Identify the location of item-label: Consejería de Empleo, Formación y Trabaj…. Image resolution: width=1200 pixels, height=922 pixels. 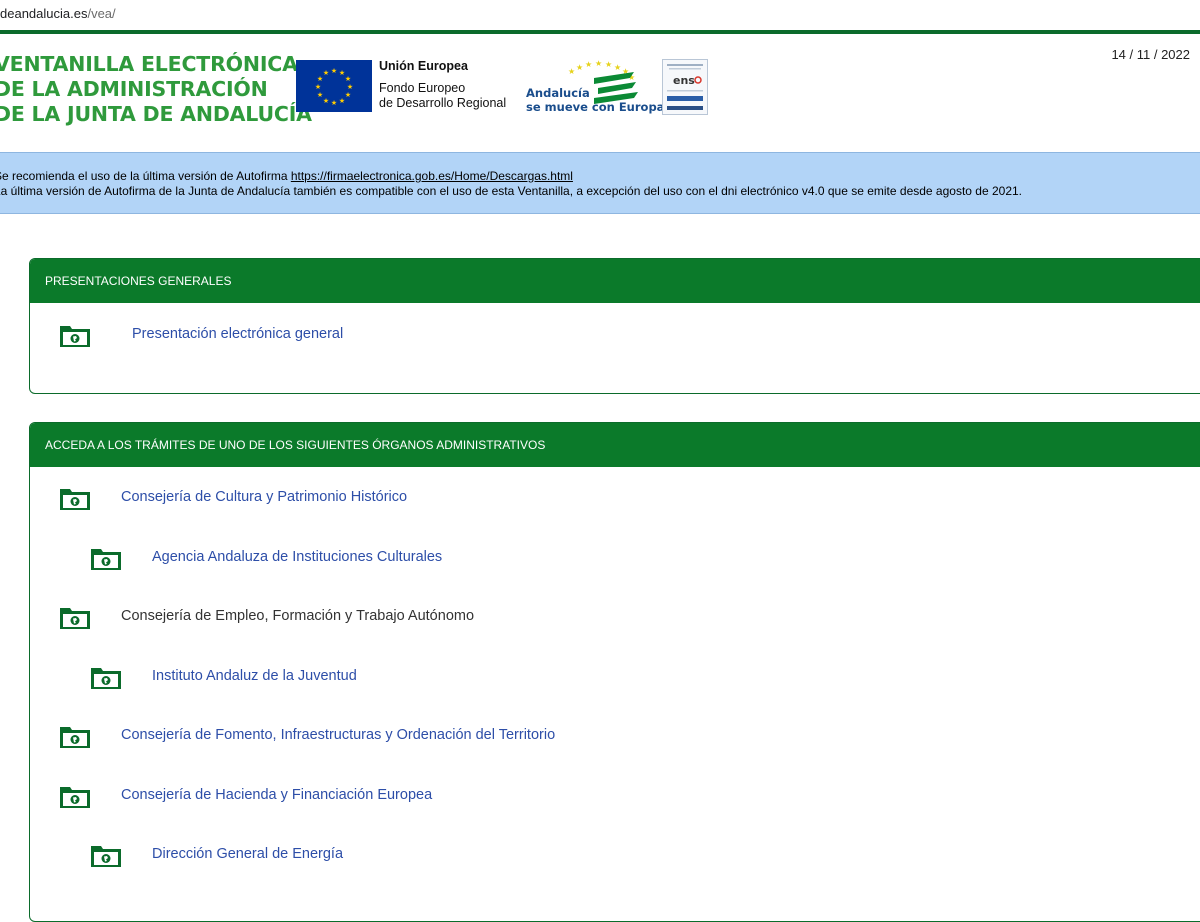
(297, 616).